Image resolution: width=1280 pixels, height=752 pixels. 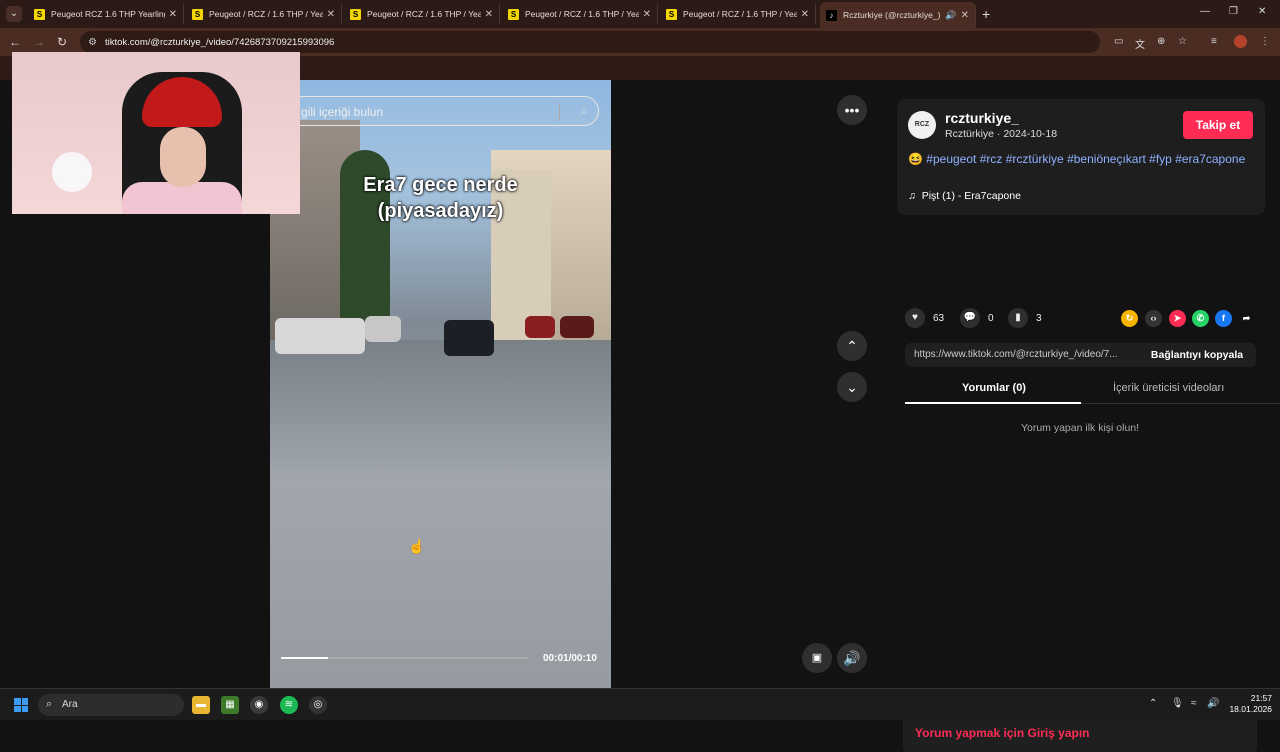 I want to click on hashtag-link: #rcz, so click(x=991, y=159).